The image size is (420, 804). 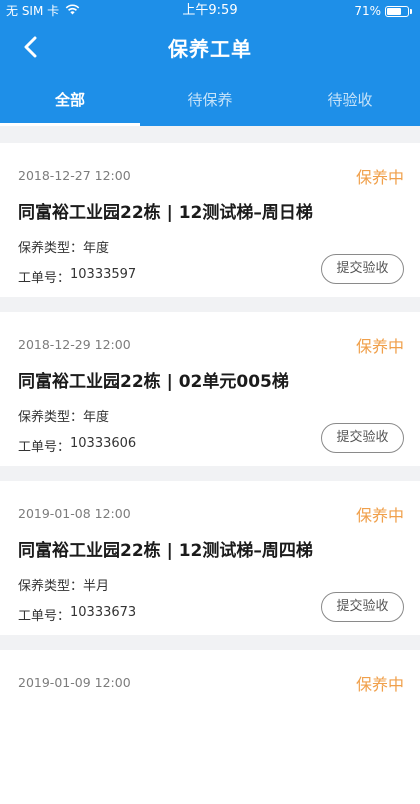 I want to click on elevator-title: 同富裕工业园22栋 | 12测试梯–周四梯, so click(x=165, y=551).